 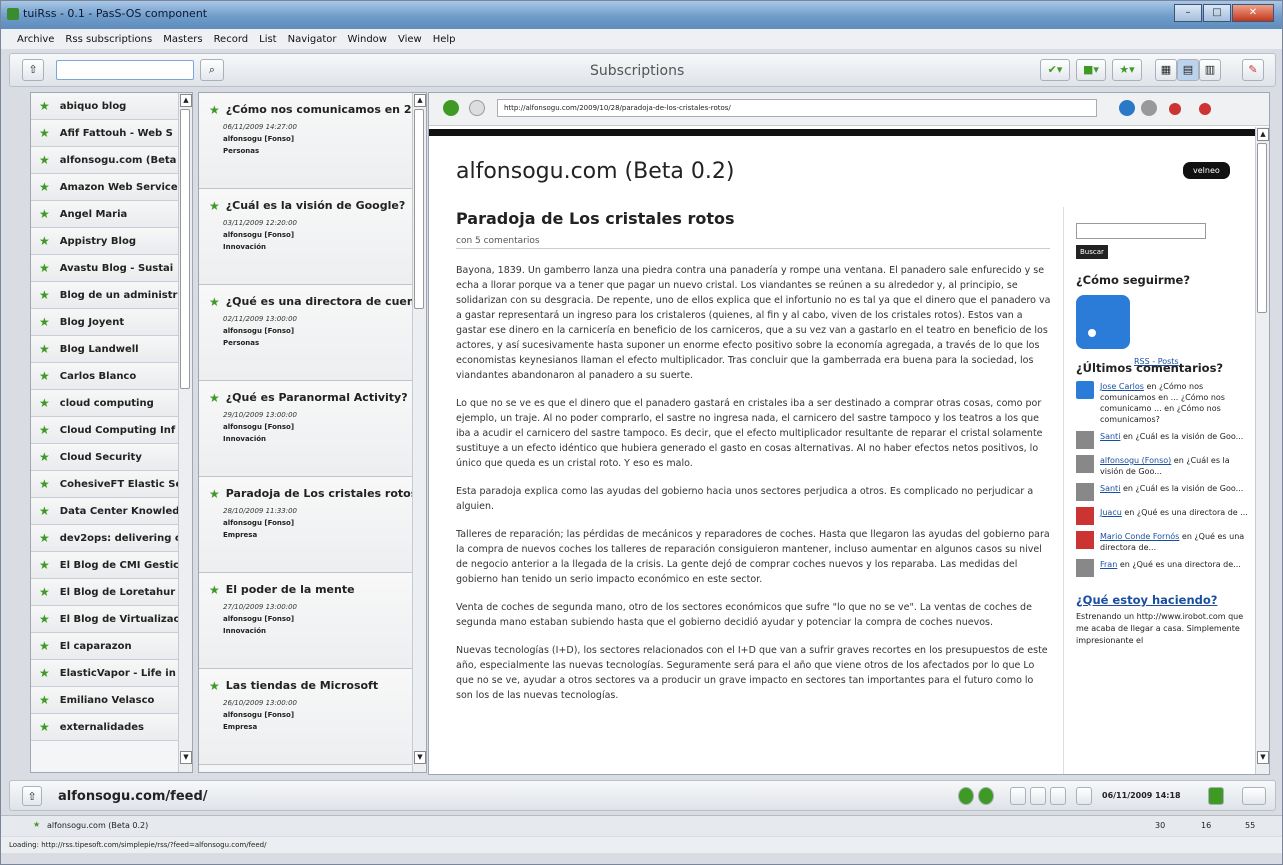 What do you see at coordinates (111, 619) in the screenshot?
I see `feed-item: ★ El Blog de Virtualizaci` at bounding box center [111, 619].